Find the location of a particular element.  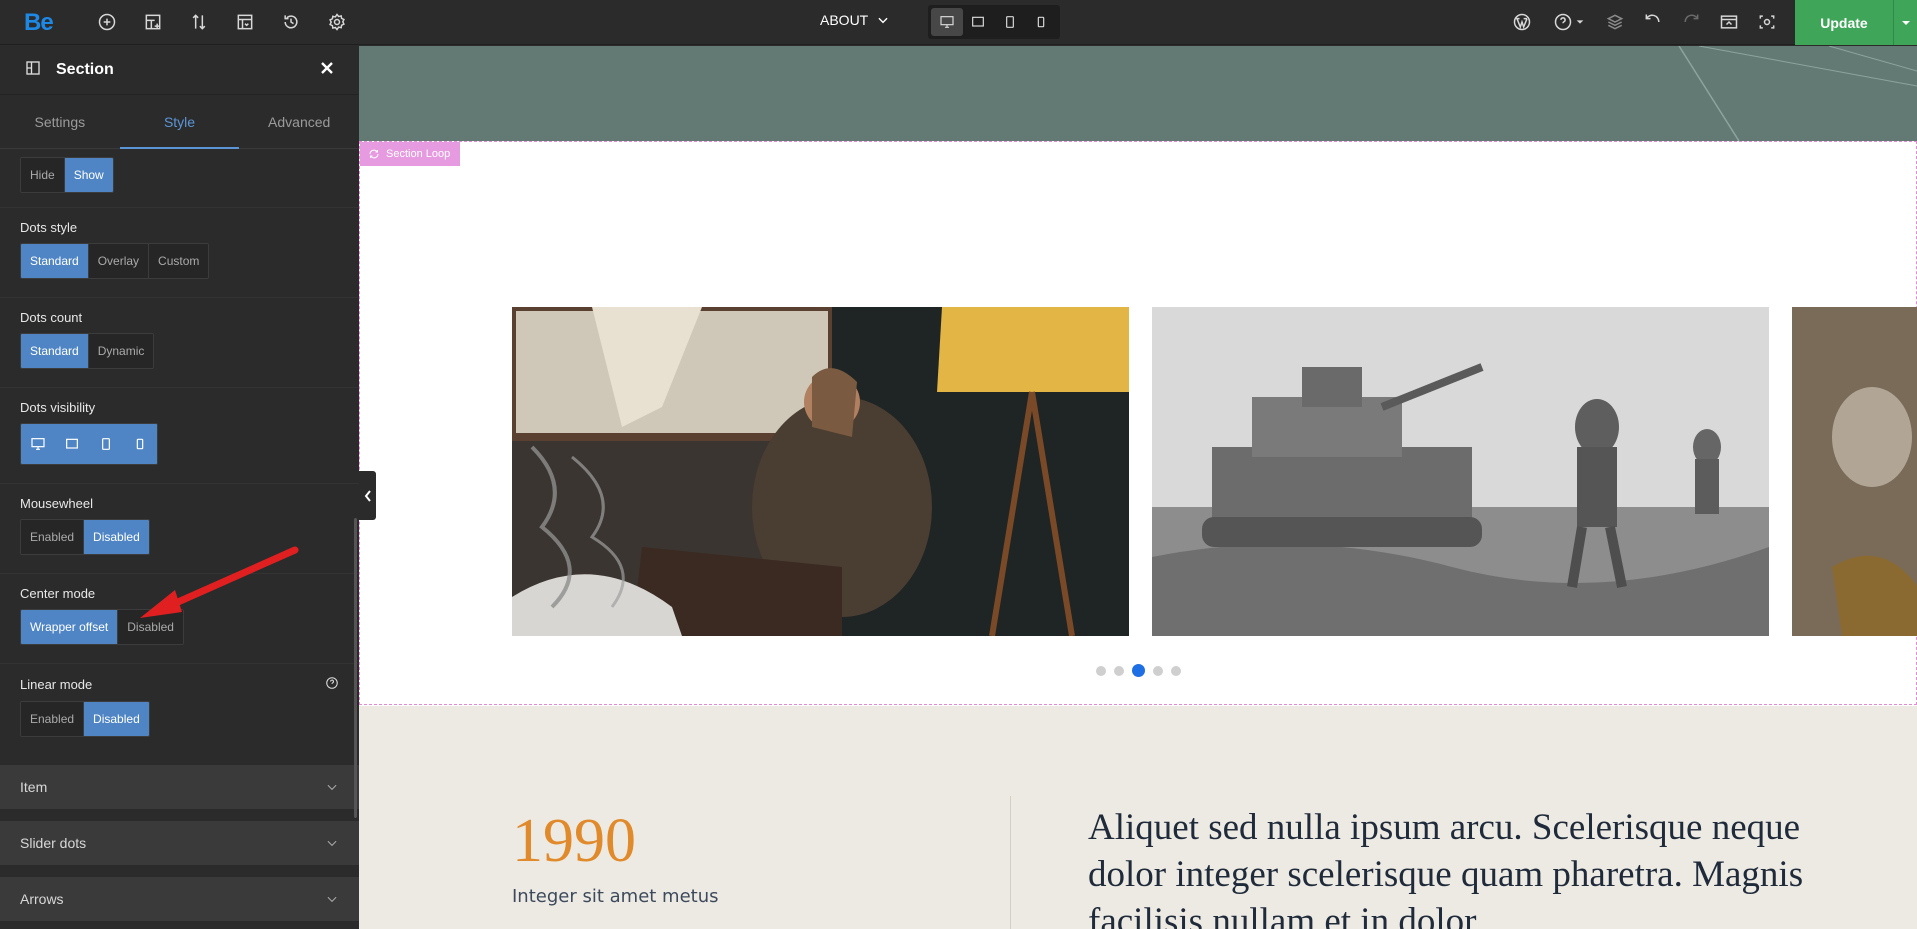

template-icon is located at coordinates (245, 22).